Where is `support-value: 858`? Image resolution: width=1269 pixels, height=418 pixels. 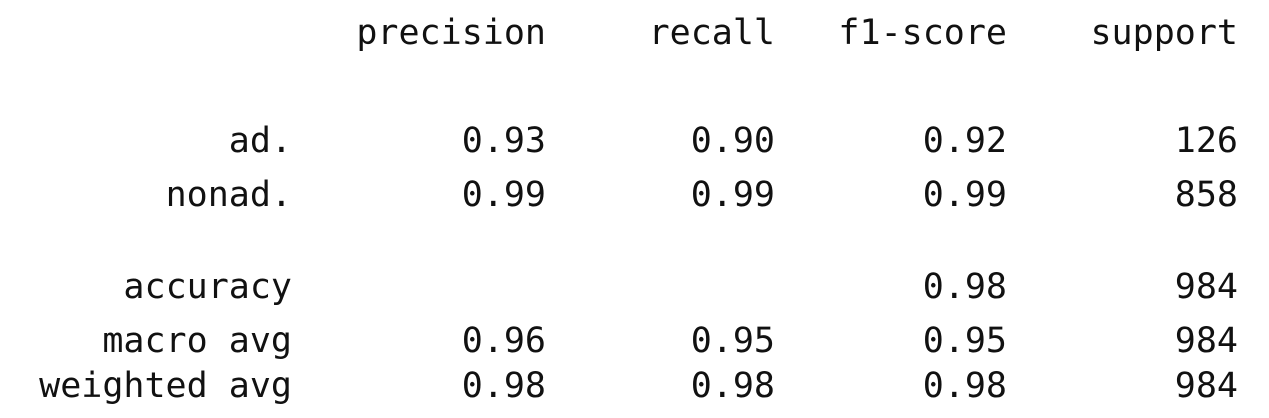 support-value: 858 is located at coordinates (1206, 195).